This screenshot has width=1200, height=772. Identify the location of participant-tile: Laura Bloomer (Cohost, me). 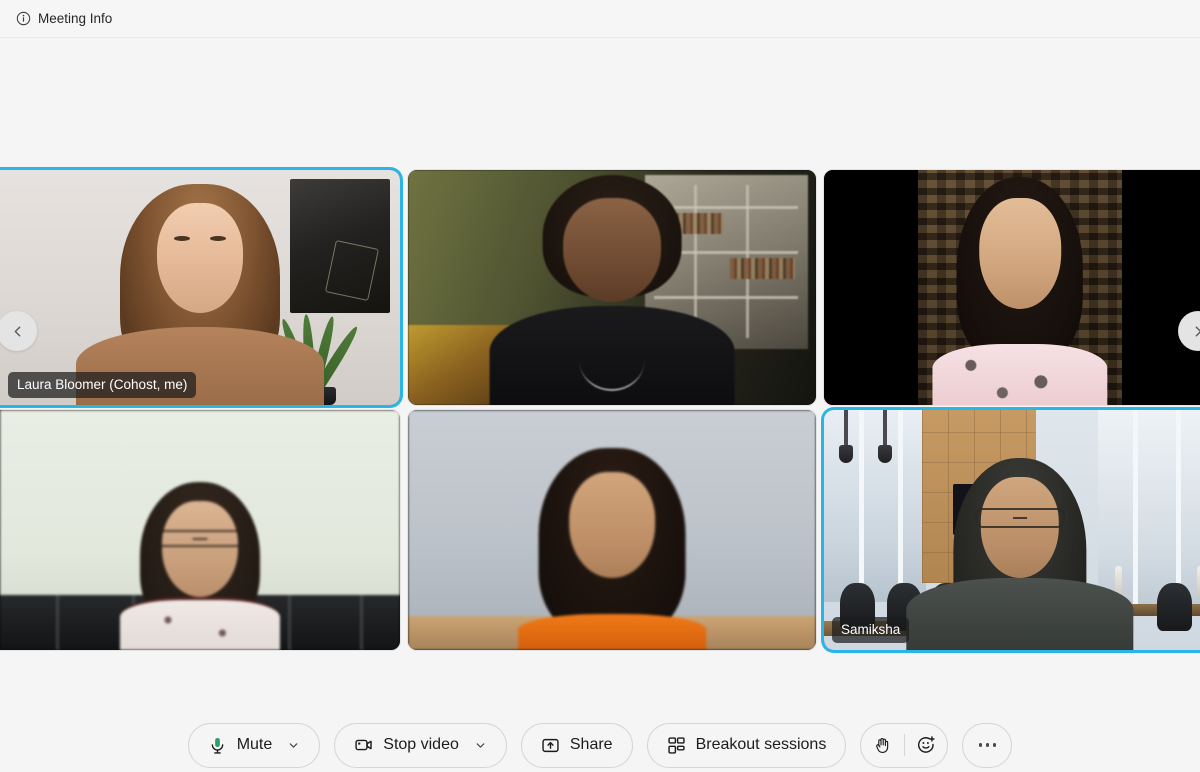
(200, 287).